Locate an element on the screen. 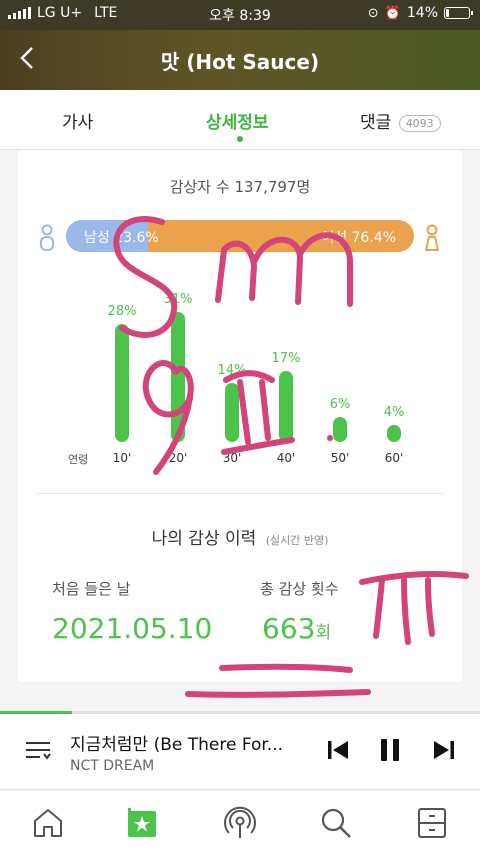 This screenshot has height=854, width=480. female-share-label: 여성 76.4% is located at coordinates (358, 238).